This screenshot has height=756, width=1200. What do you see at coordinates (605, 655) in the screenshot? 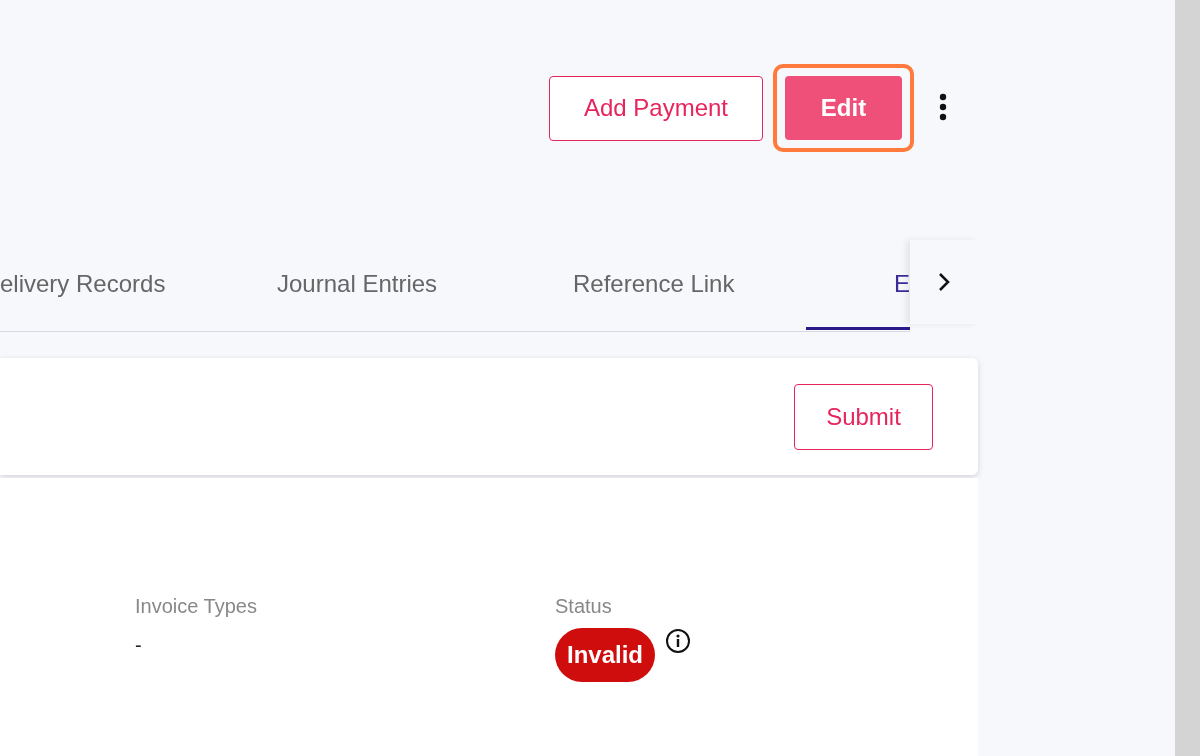
I see `status-badge: Invalid` at bounding box center [605, 655].